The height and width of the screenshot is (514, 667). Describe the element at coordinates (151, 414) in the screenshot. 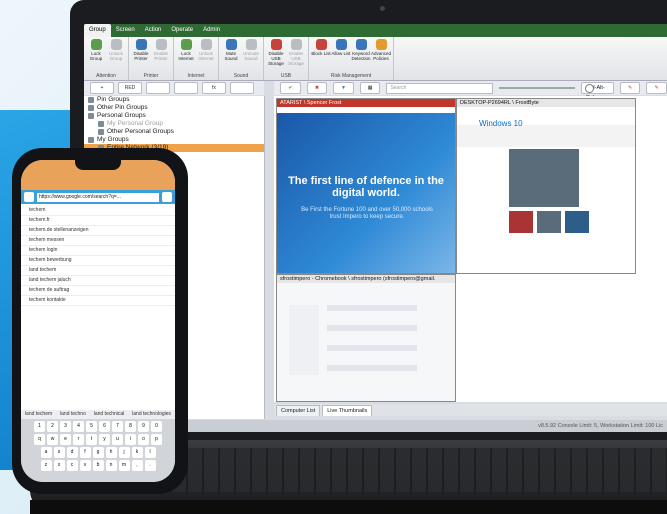

I see `keyboard-suggestion: land technologies` at that location.